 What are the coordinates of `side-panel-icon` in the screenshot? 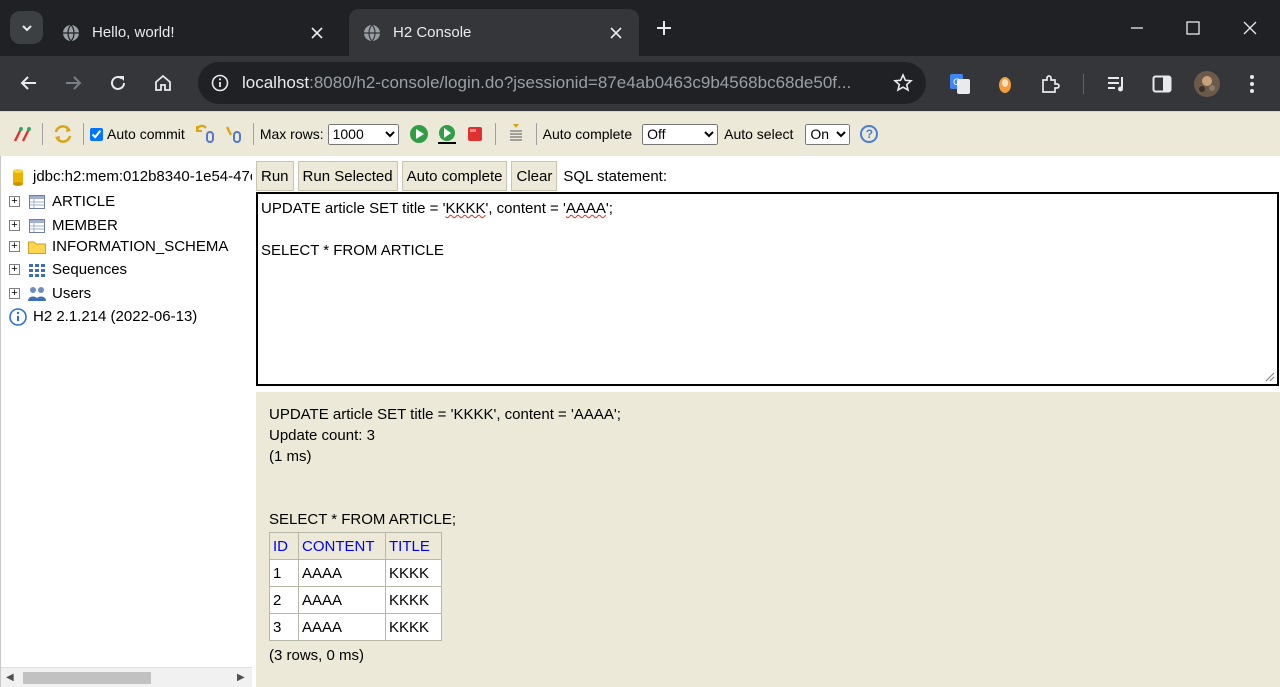 It's located at (1162, 84).